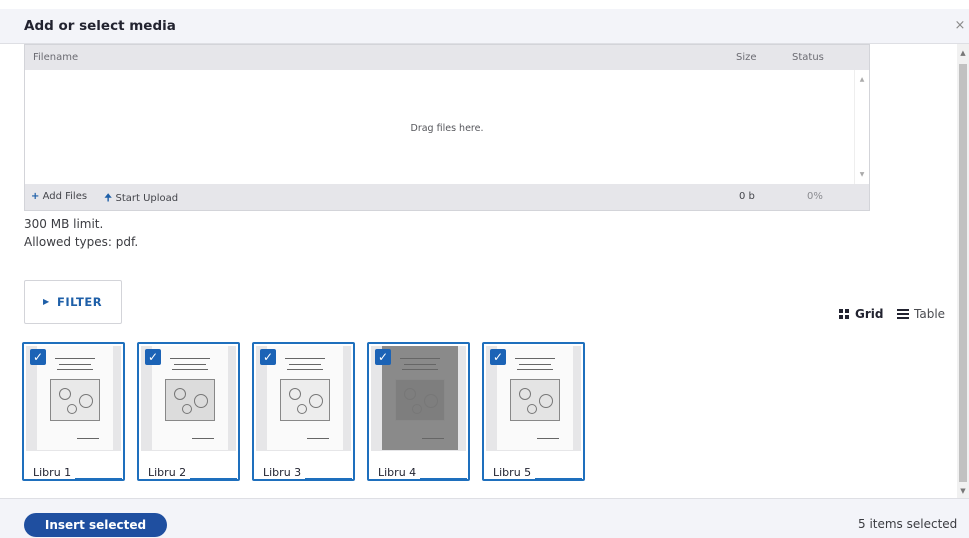 Image resolution: width=969 pixels, height=538 pixels. Describe the element at coordinates (862, 174) in the screenshot. I see `list-scroll-down-icon: ▼` at that location.